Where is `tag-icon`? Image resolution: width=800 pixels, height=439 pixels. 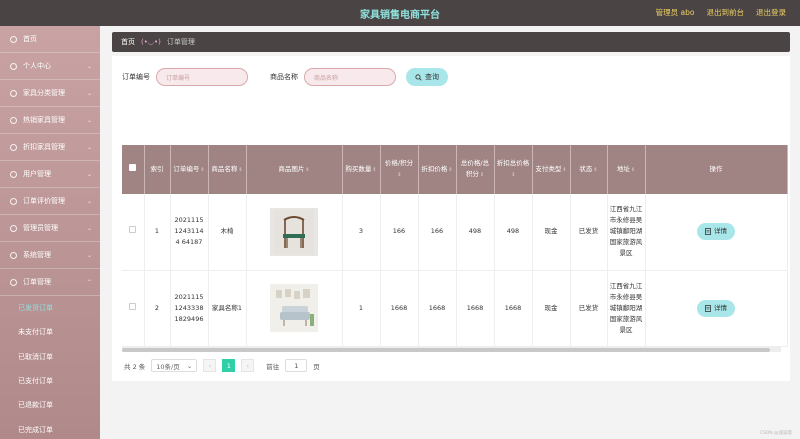 tag-icon is located at coordinates (13, 147).